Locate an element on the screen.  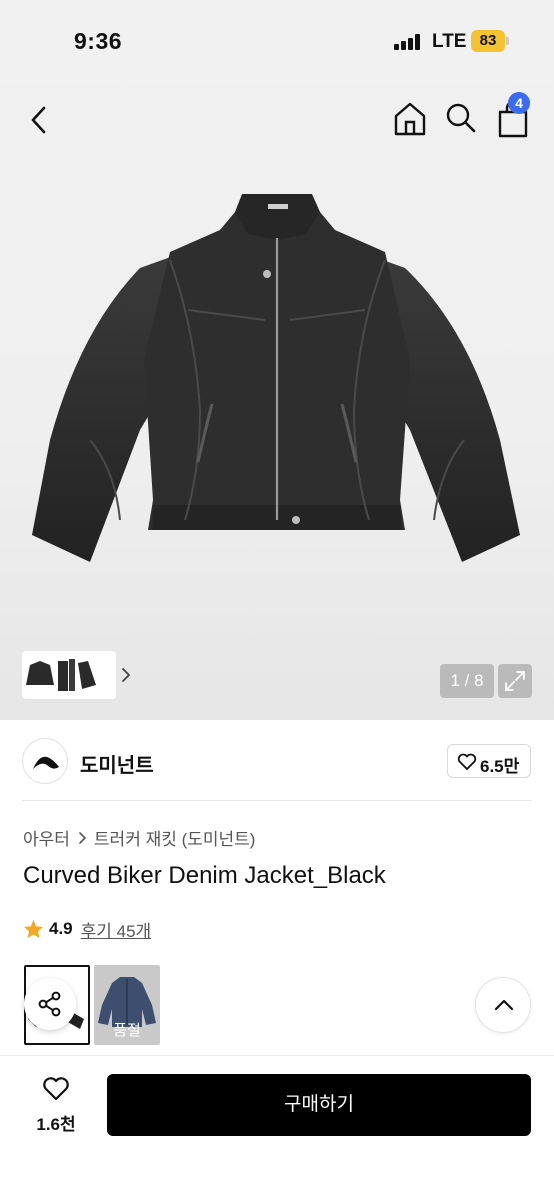
battery-level: 83 is located at coordinates (488, 41).